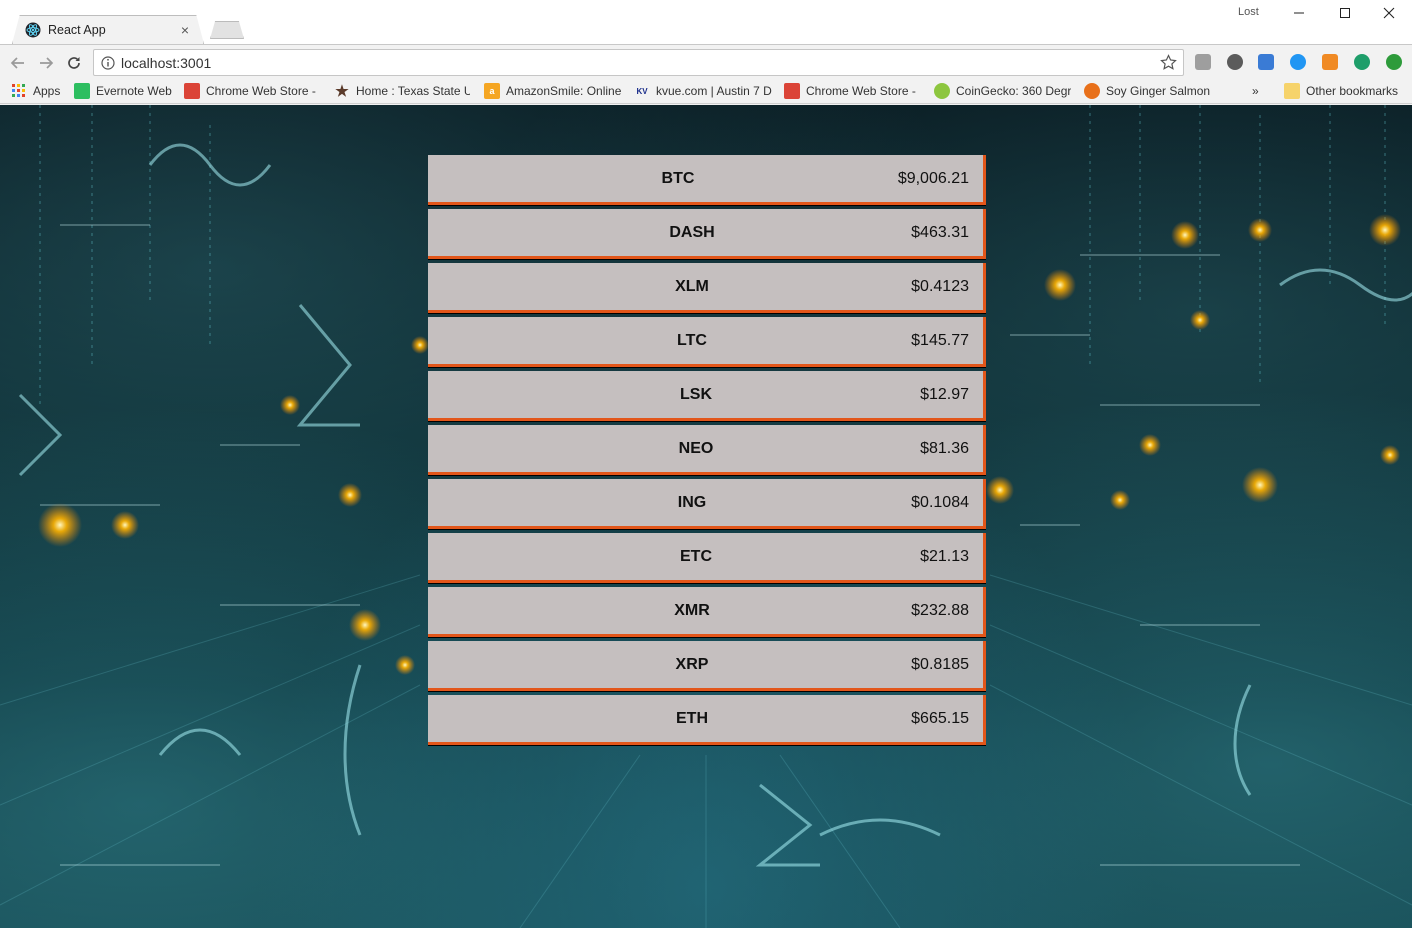  What do you see at coordinates (692, 232) in the screenshot?
I see `coin-symbol: DASH` at bounding box center [692, 232].